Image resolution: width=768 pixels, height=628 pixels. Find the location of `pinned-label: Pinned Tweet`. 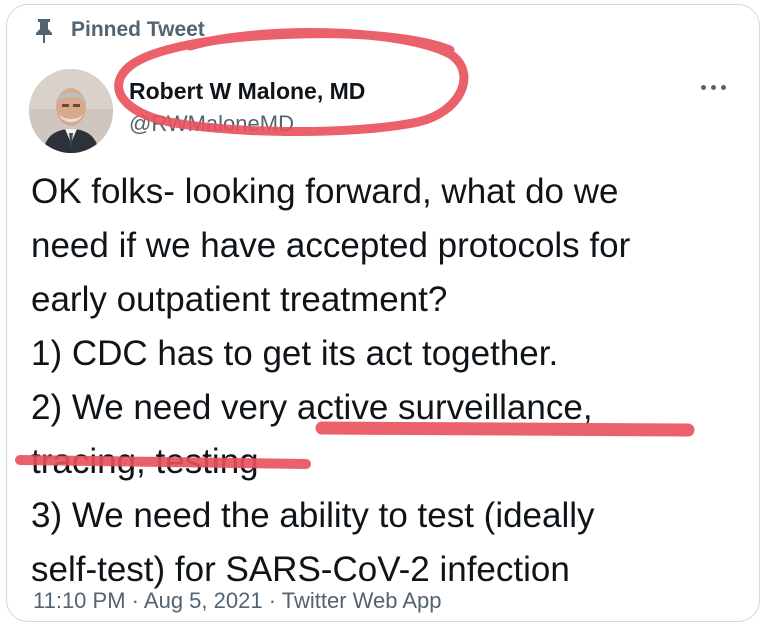

pinned-label: Pinned Tweet is located at coordinates (138, 29).